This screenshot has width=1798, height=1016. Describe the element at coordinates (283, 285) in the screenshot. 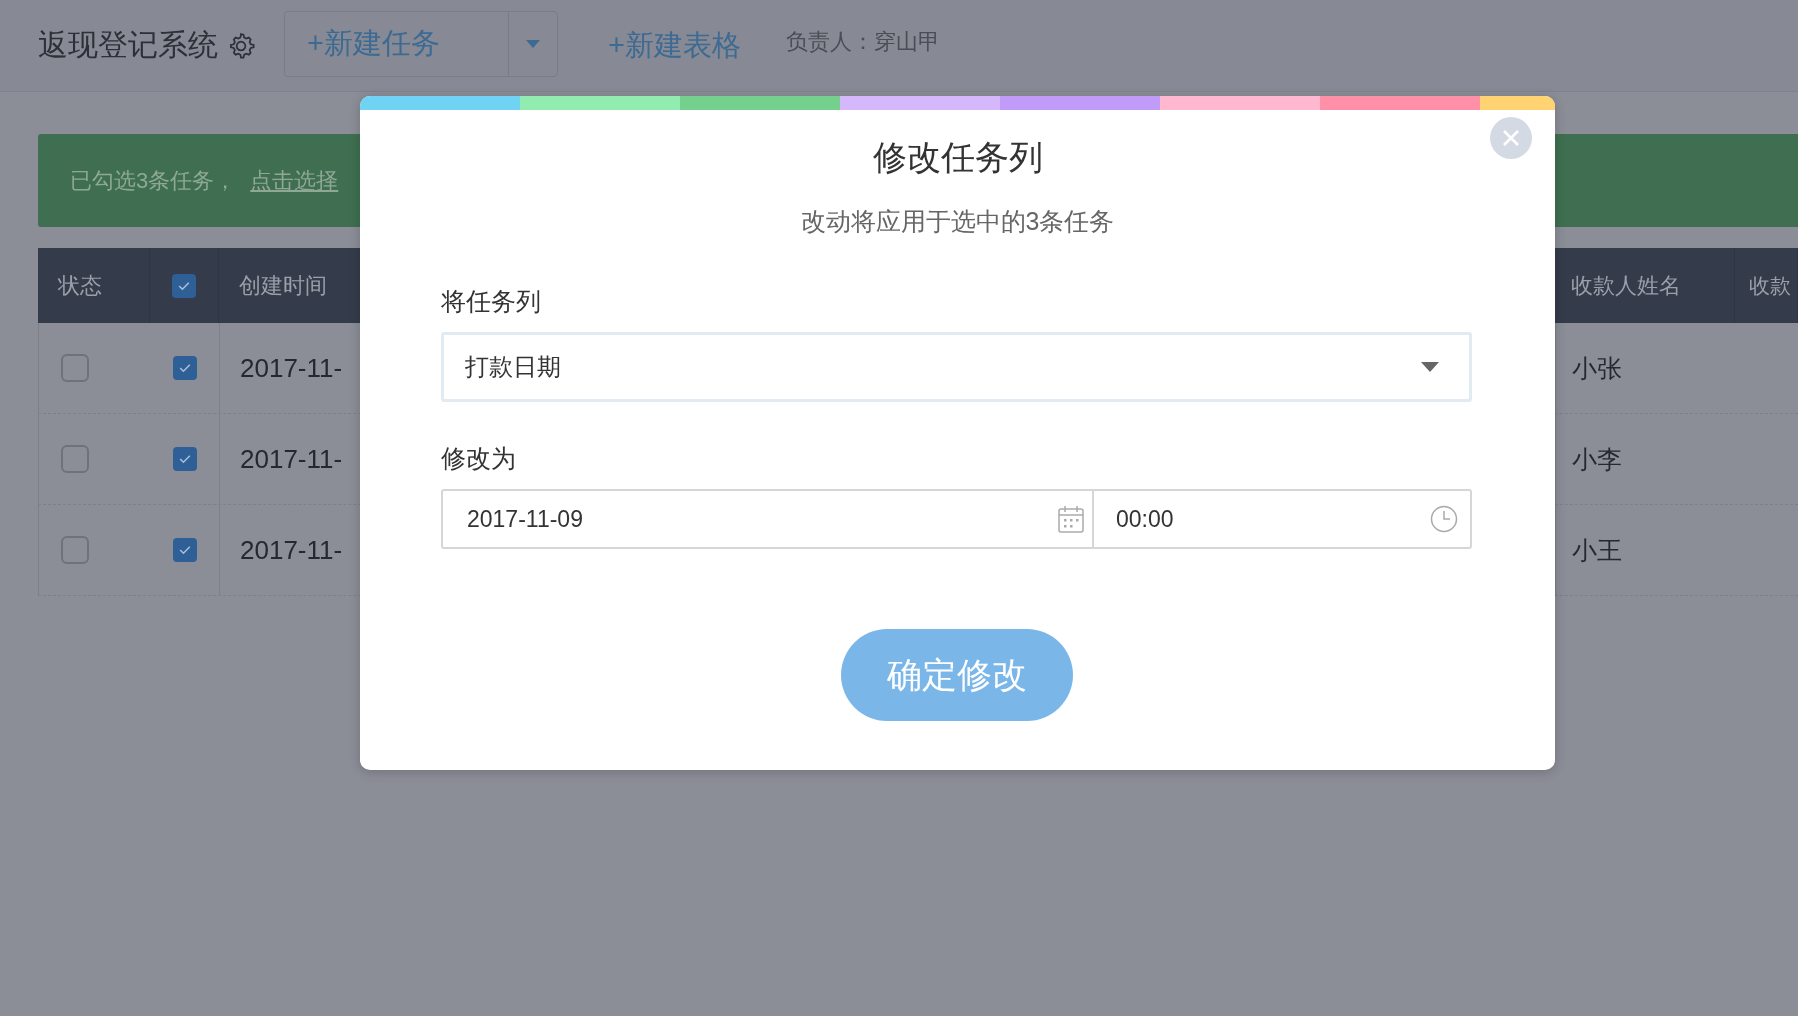

I see `column-header: 创建时间` at that location.